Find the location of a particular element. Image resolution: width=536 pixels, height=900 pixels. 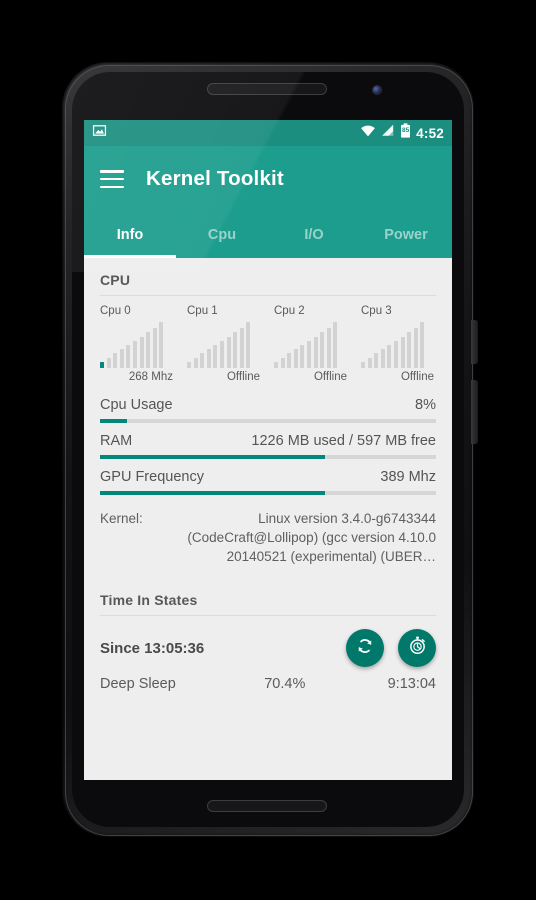

stat-value: 389 Mhz is located at coordinates (408, 477).